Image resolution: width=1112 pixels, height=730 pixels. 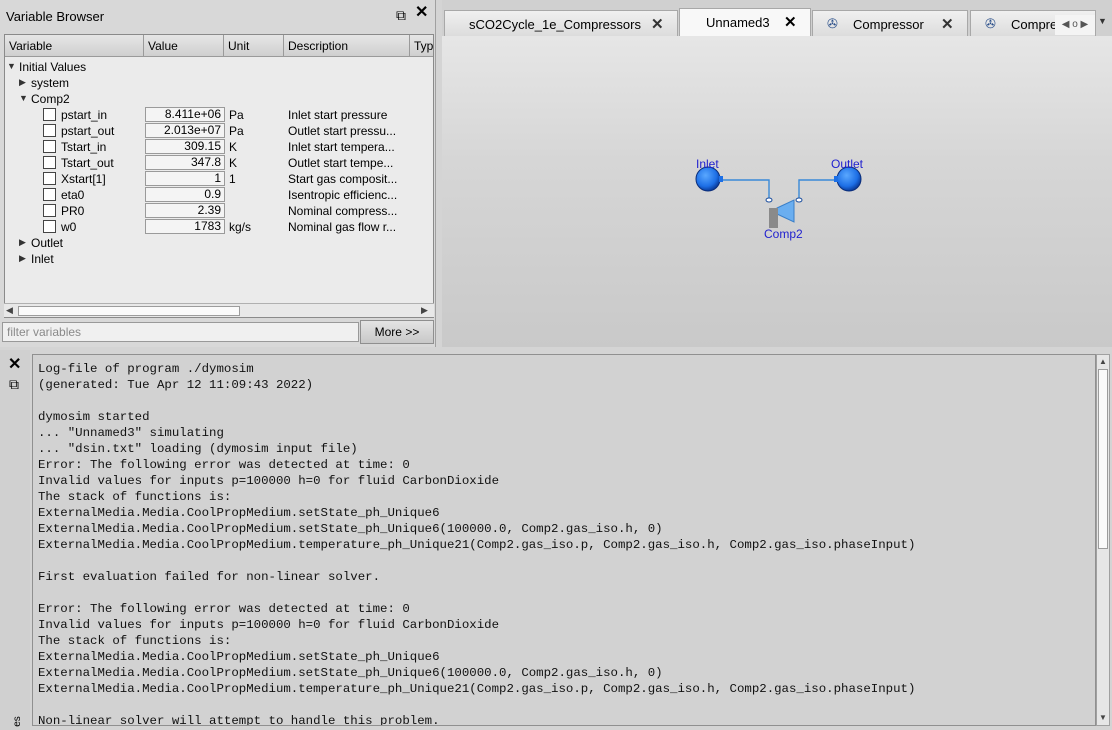 What do you see at coordinates (232, 179) in the screenshot?
I see `variable-unit: 1` at bounding box center [232, 179].